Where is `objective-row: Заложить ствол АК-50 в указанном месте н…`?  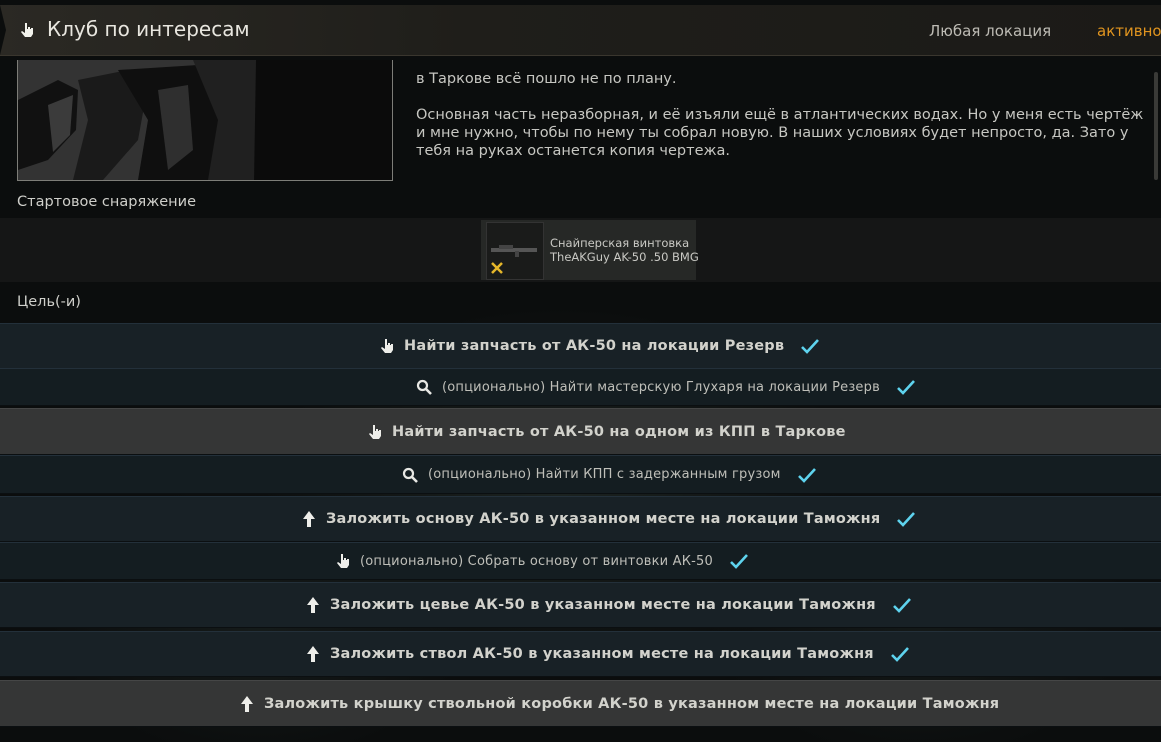 objective-row: Заложить ствол АК-50 в указанном месте н… is located at coordinates (580, 654).